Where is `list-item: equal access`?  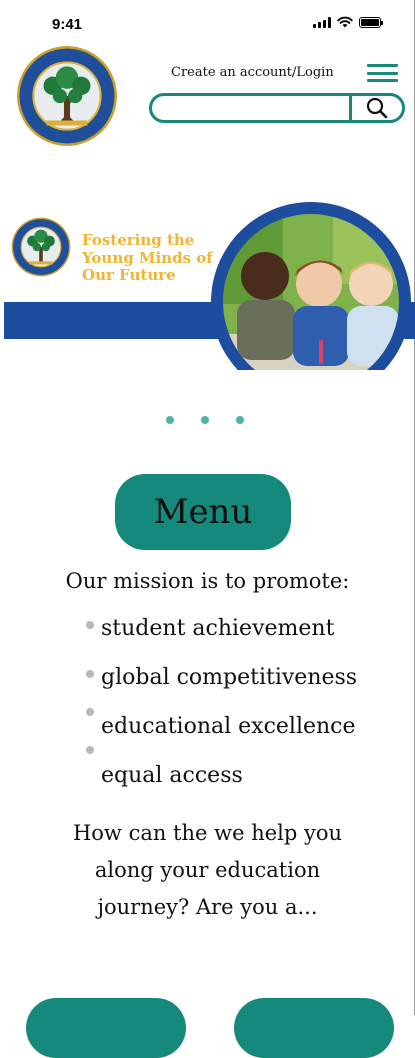 list-item: equal access is located at coordinates (221, 777).